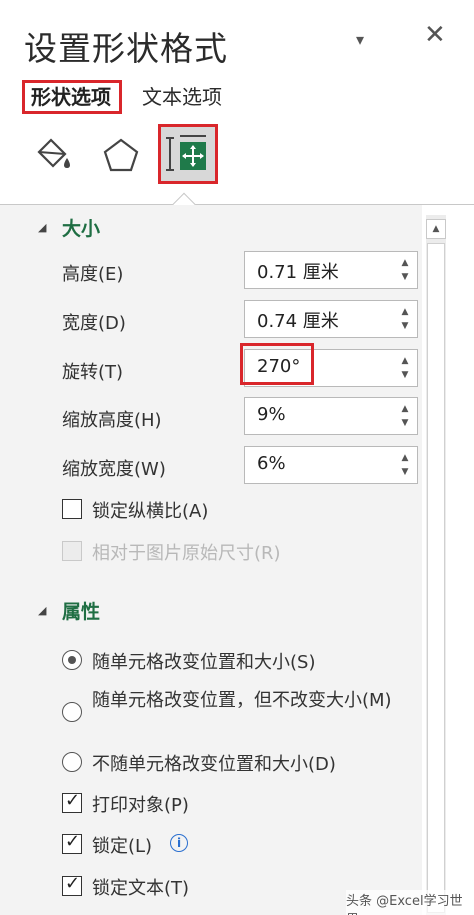 The image size is (474, 915). I want to click on radio-selected-dot, so click(72, 660).